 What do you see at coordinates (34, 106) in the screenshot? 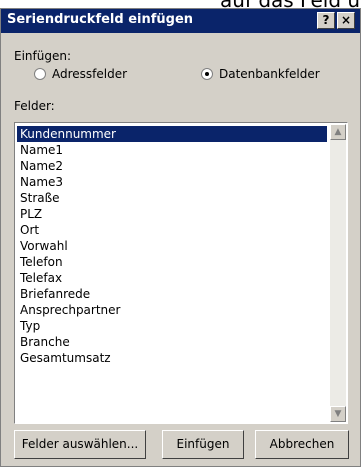
I see `fields-label: Felder:` at bounding box center [34, 106].